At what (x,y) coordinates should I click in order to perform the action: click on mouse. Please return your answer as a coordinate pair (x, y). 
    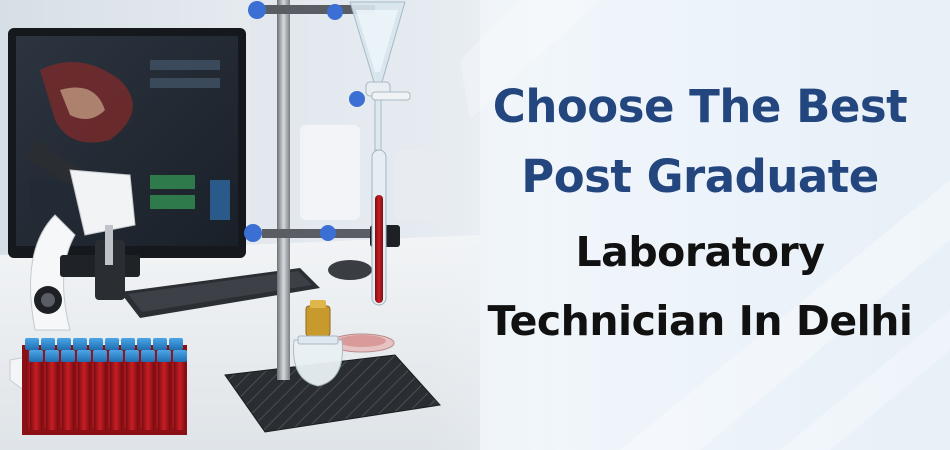
    Looking at the image, I should click on (350, 270).